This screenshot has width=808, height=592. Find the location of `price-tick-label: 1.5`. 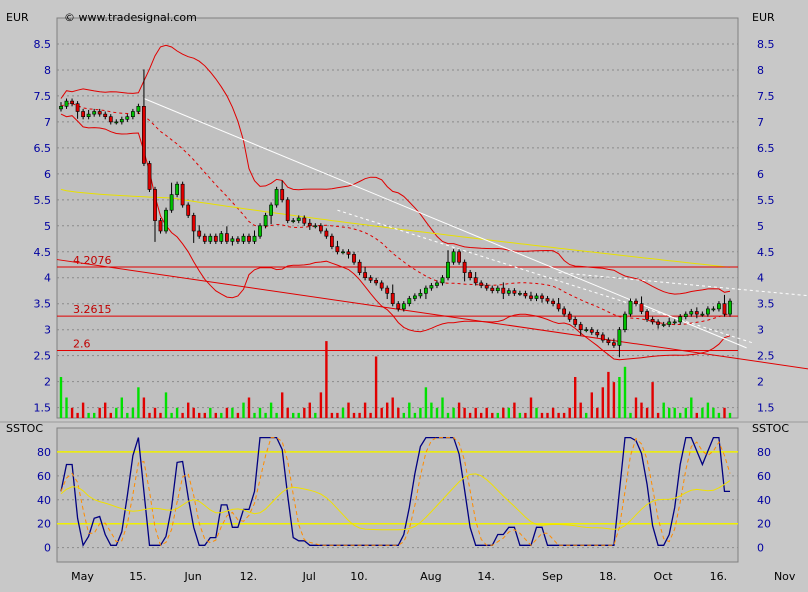

price-tick-label: 1.5 is located at coordinates (766, 408).